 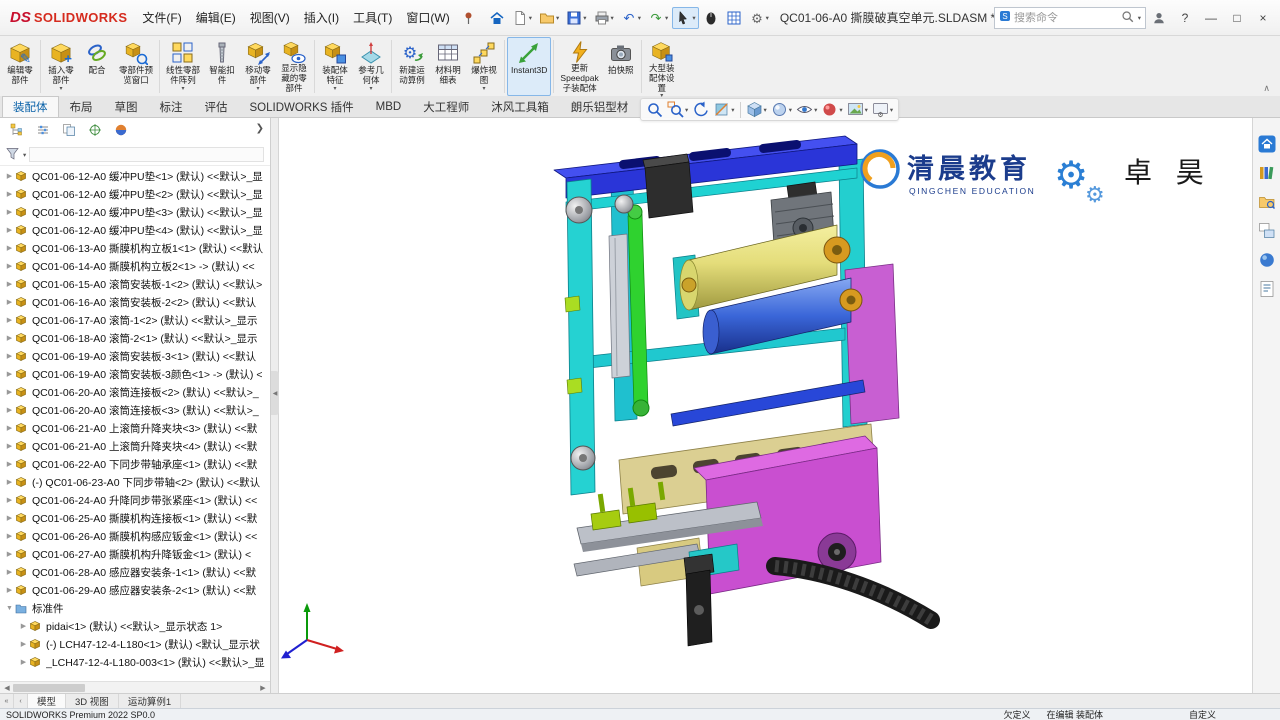 I want to click on expander-expanded-icon: ▼, so click(x=9, y=608).